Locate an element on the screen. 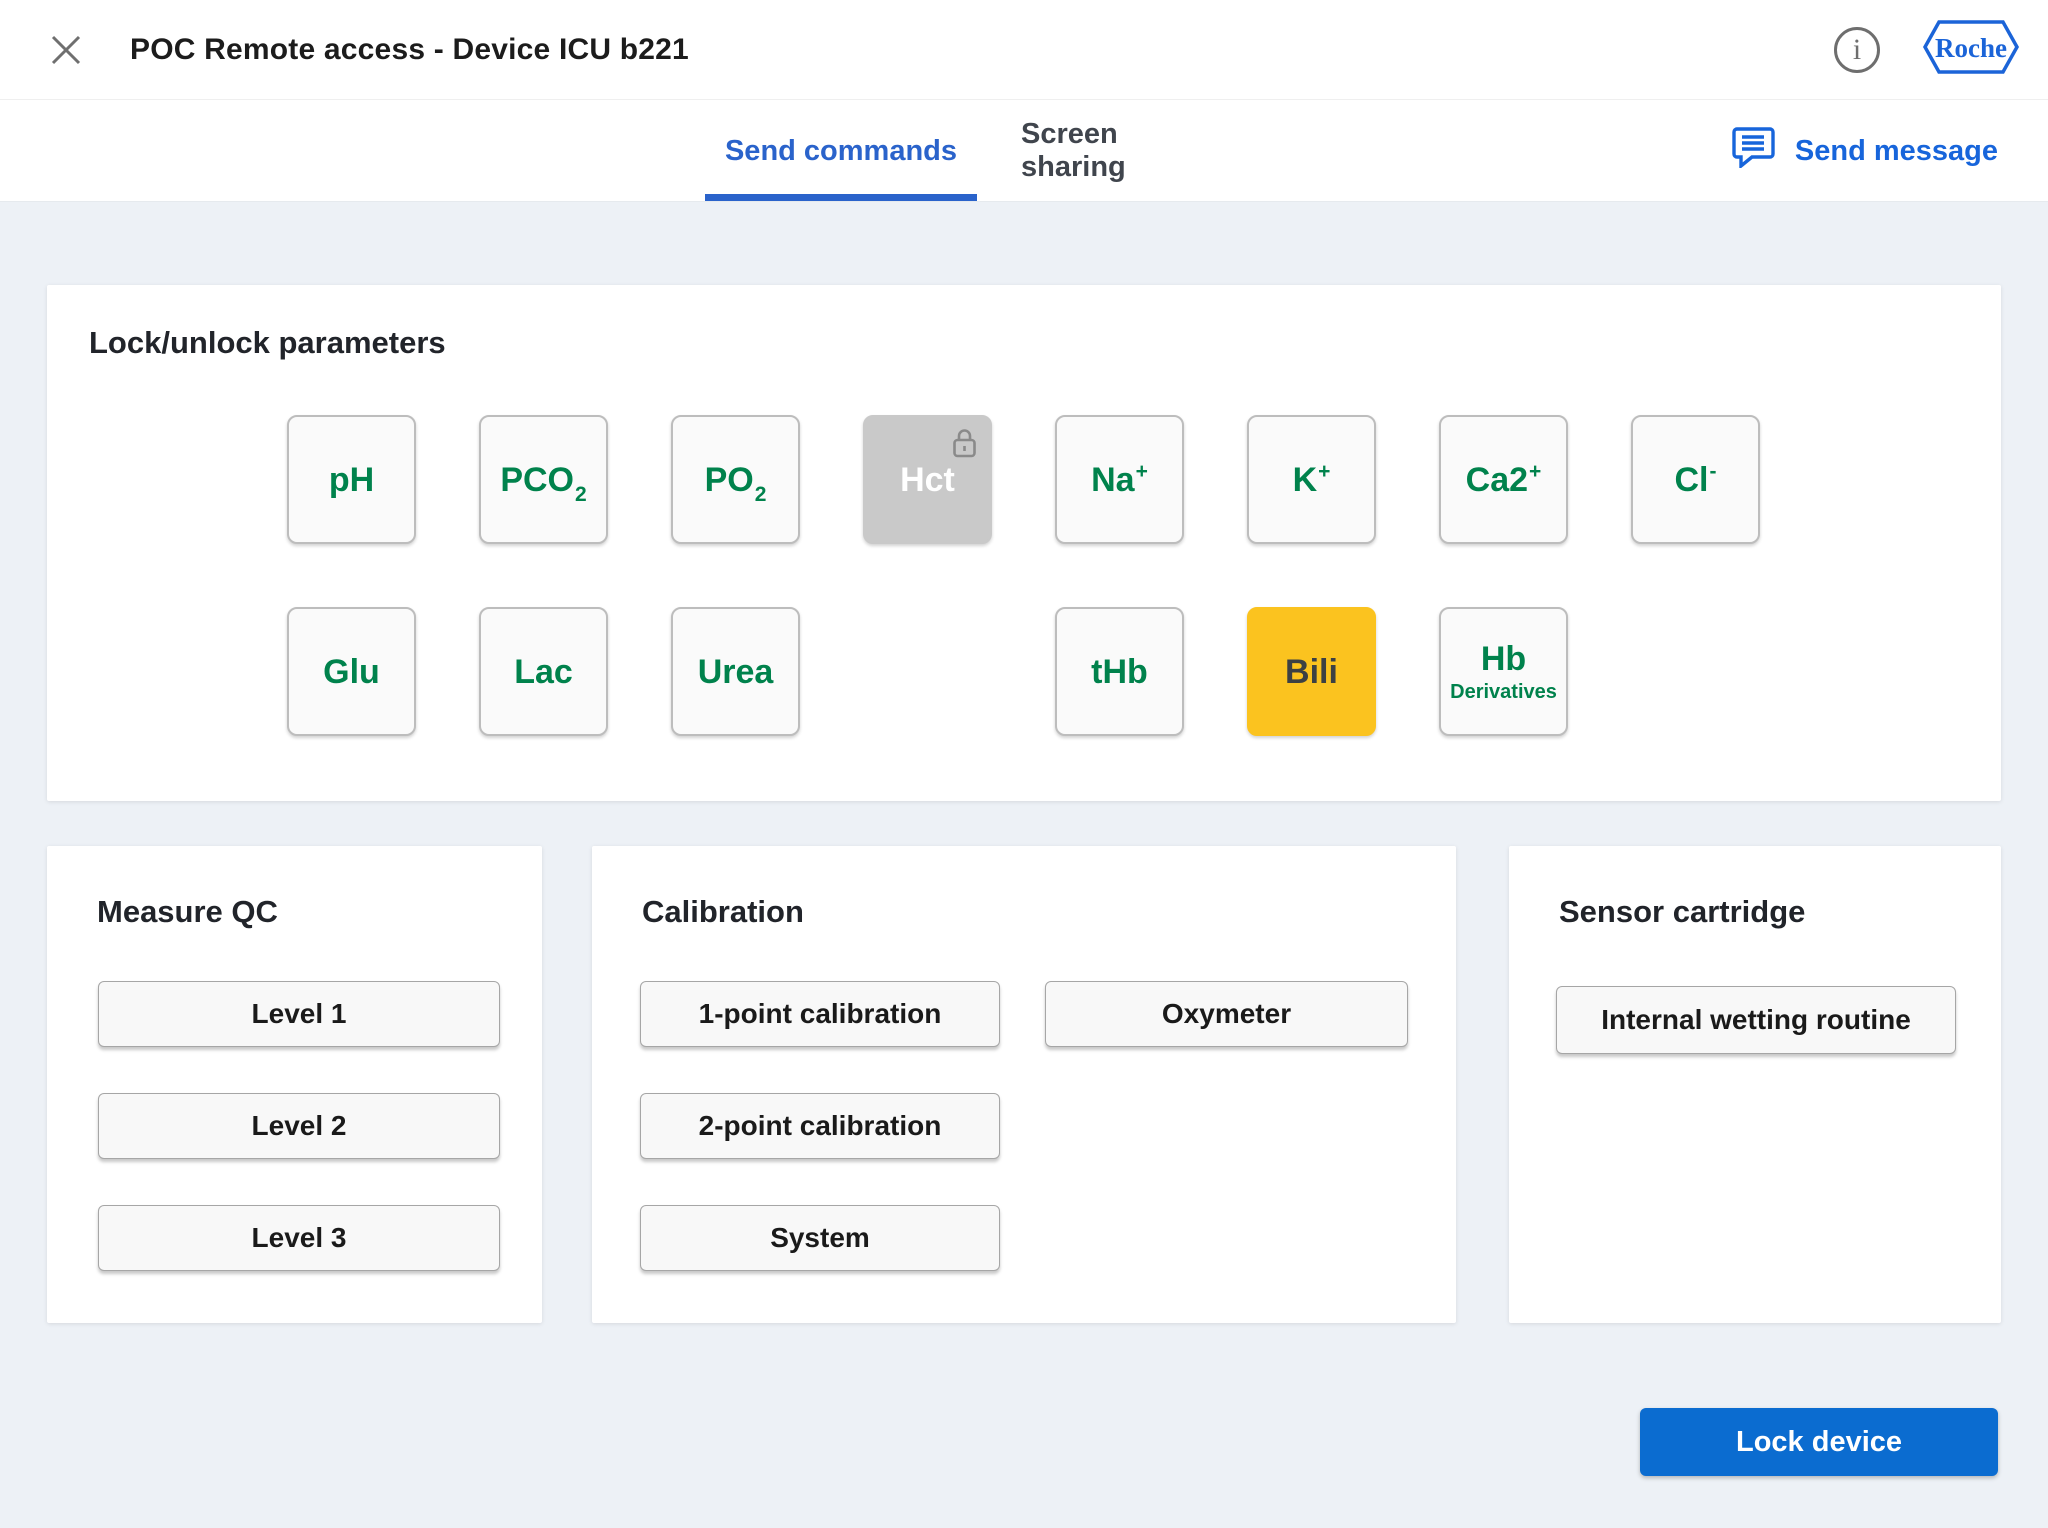  param-tile-thb: tHb is located at coordinates (1119, 671).